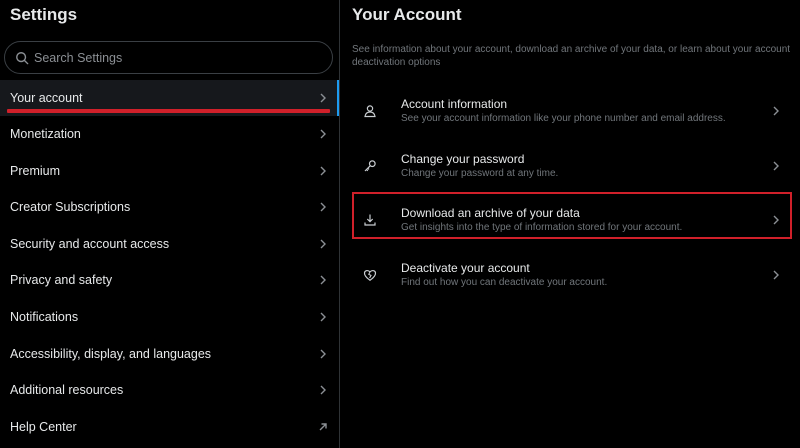  Describe the element at coordinates (490, 213) in the screenshot. I see `option-title: Download an archive of your data` at that location.